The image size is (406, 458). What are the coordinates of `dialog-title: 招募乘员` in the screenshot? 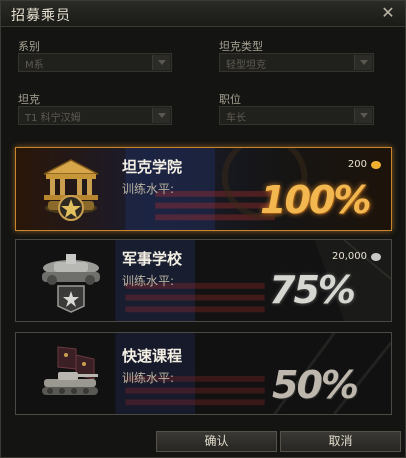 It's located at (41, 16).